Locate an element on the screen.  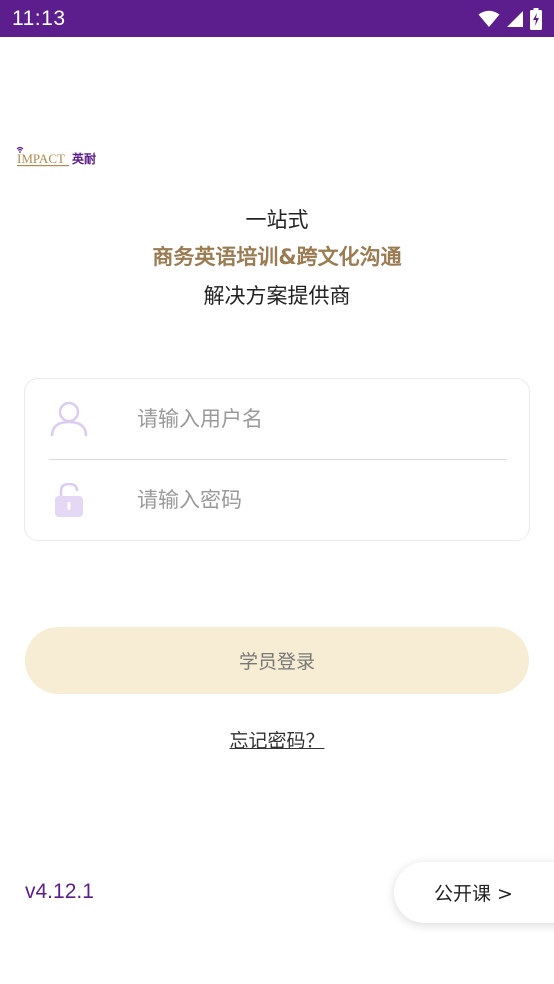
student-login-button: 学员登录 is located at coordinates (277, 660).